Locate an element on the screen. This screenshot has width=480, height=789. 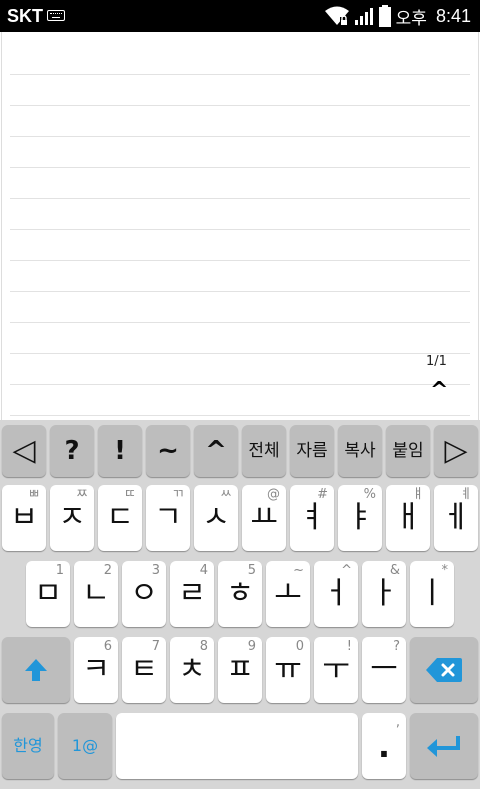
key-label: ㅋ is located at coordinates (96, 669).